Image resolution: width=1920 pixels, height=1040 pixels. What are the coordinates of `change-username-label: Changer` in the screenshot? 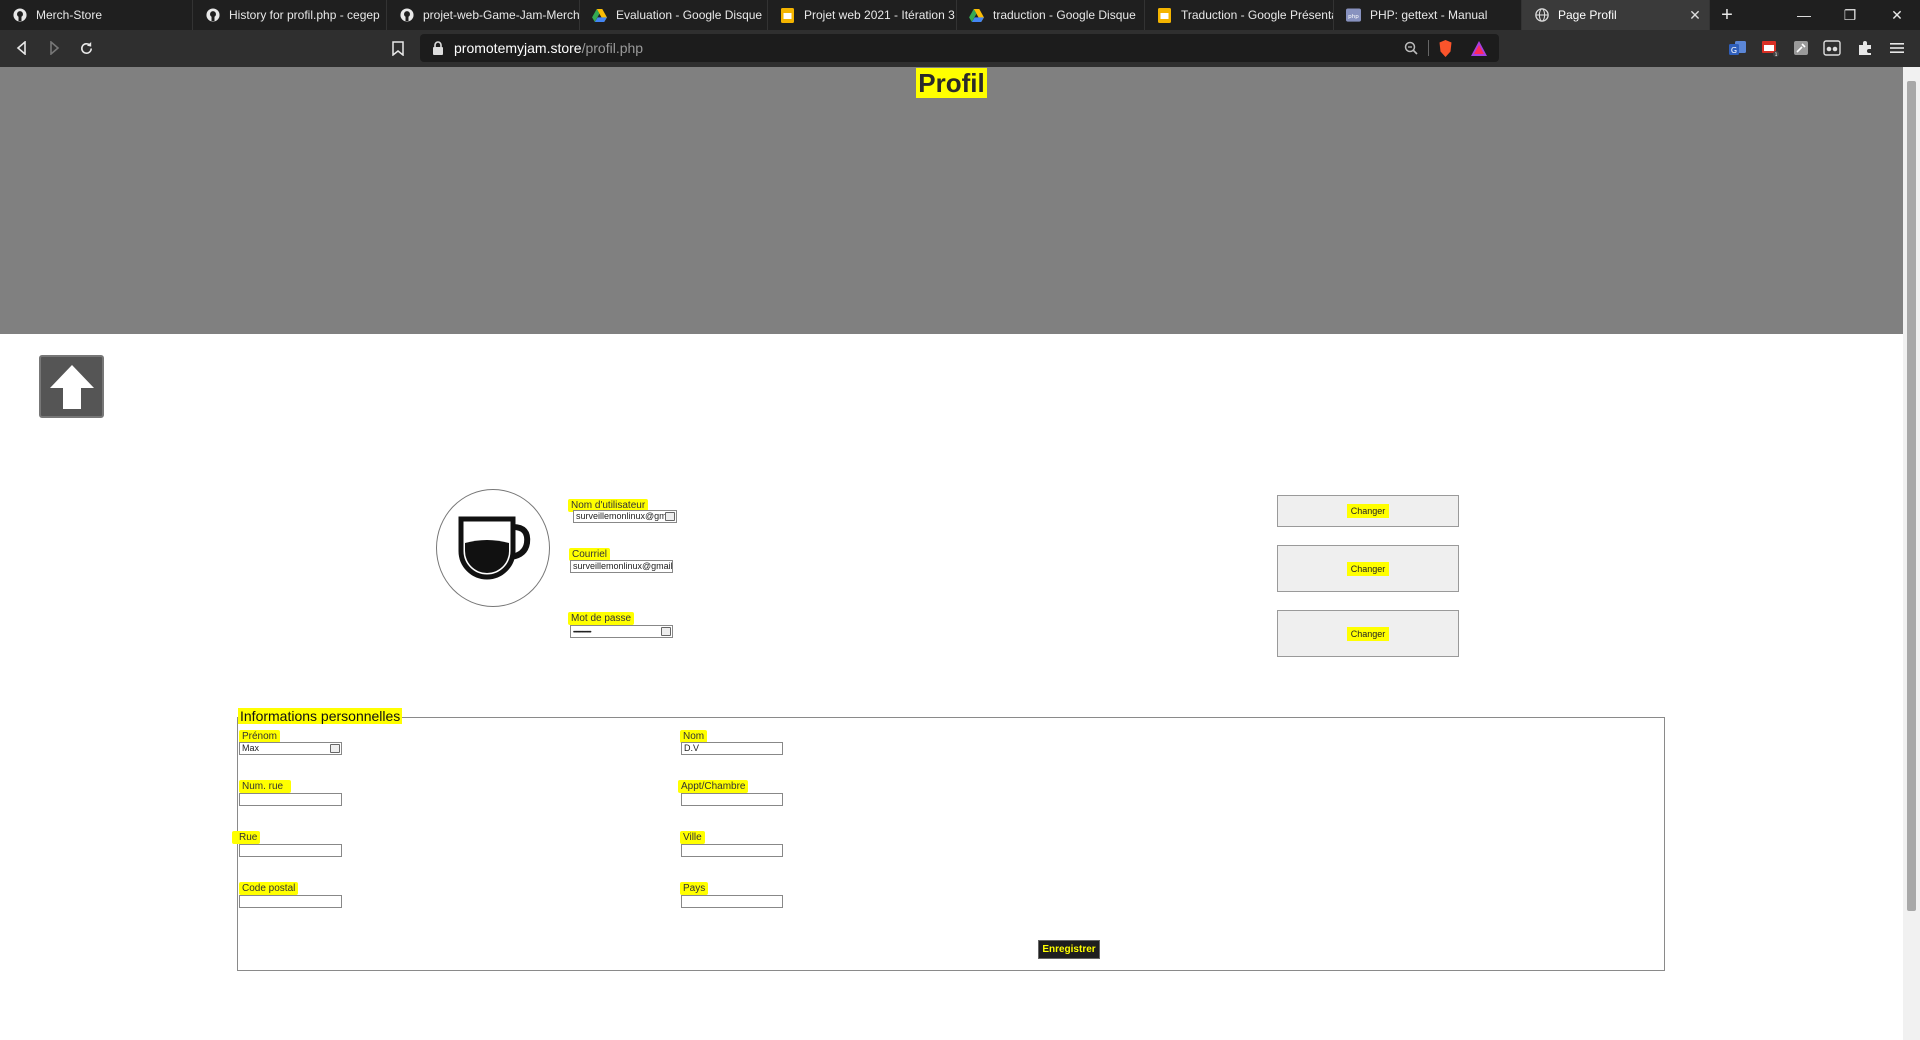 It's located at (1368, 511).